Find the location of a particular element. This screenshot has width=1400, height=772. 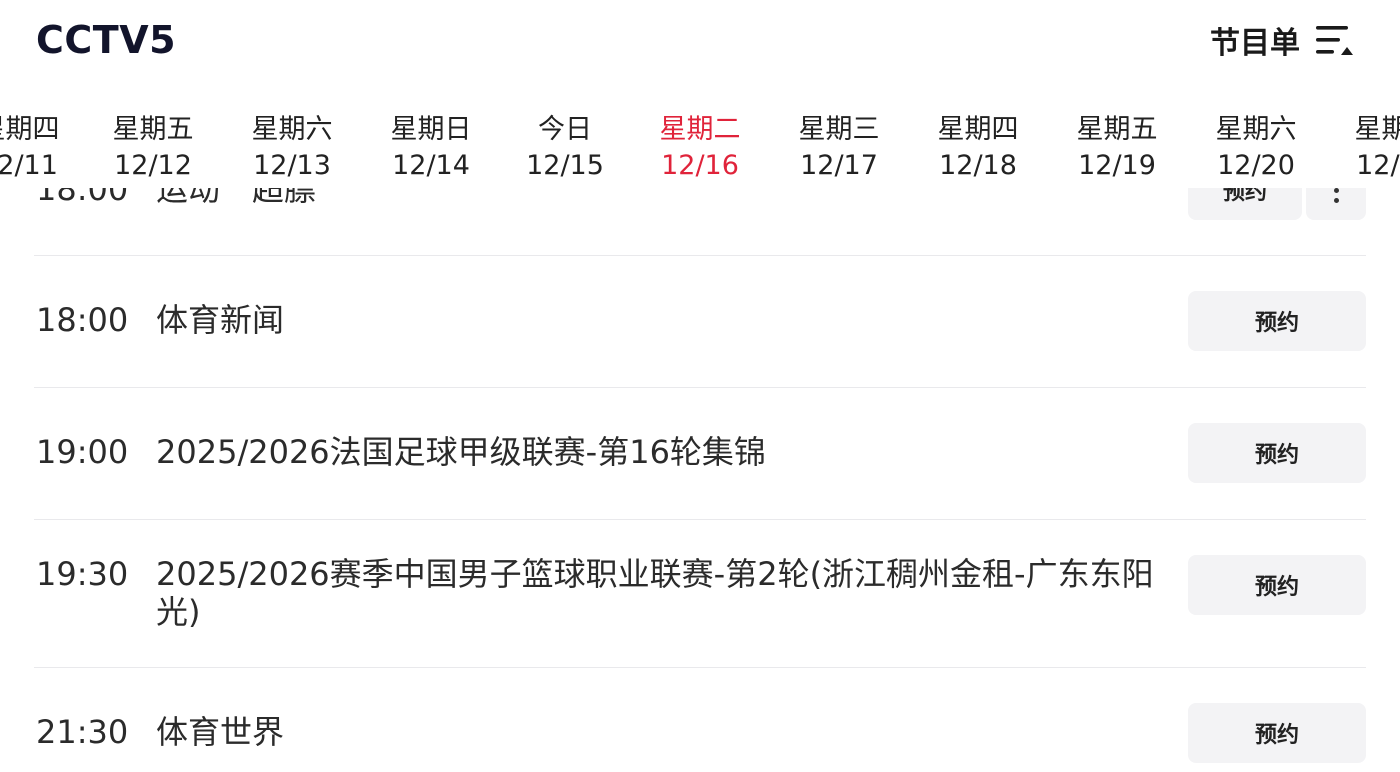

day-date: 12/18 is located at coordinates (978, 165).